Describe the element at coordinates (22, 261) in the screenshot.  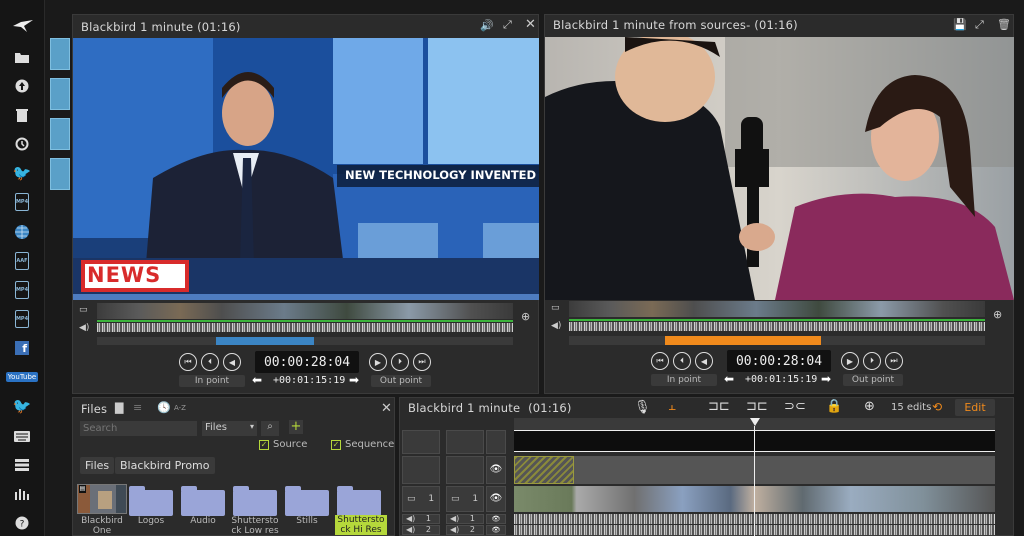
I see `aaf-icon: AAF` at that location.